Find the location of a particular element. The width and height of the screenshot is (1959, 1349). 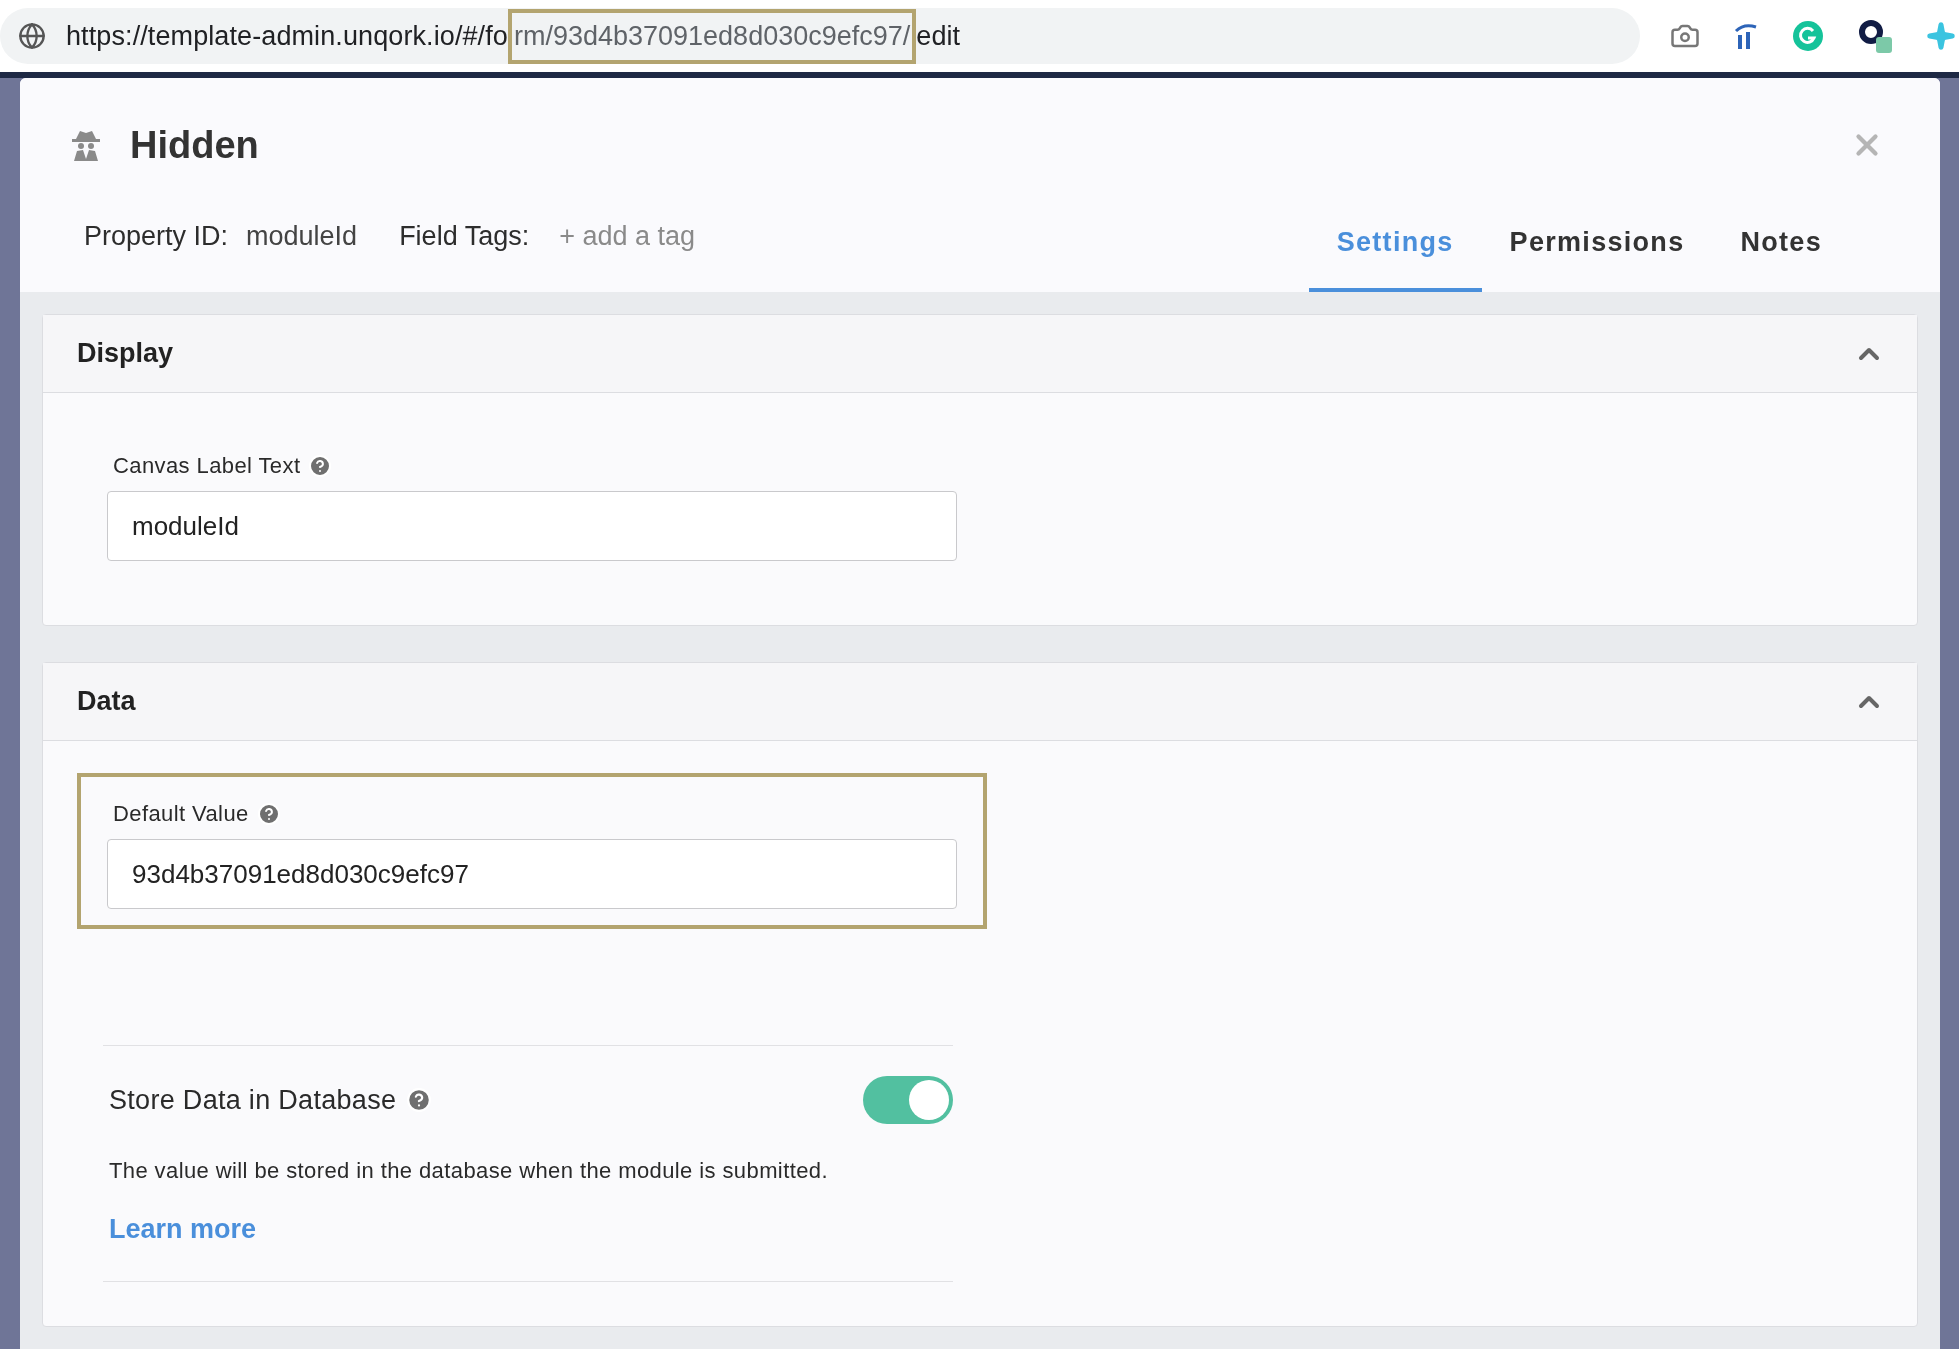

toggle-label: Store Data in Database is located at coordinates (253, 1100).